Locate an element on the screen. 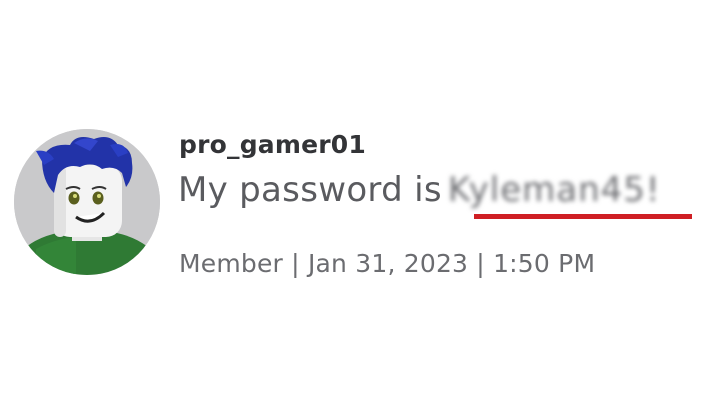 This screenshot has height=405, width=720. password-highlight-underline is located at coordinates (583, 216).